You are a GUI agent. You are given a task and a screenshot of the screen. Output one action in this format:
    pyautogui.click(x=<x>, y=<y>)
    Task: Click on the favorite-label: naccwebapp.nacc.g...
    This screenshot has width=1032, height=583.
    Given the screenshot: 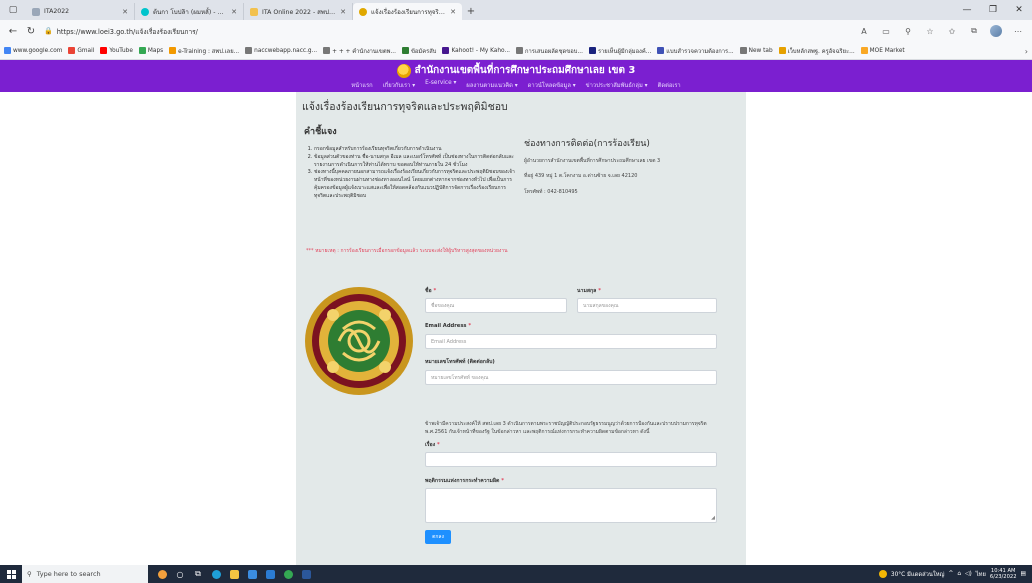 What is the action you would take?
    pyautogui.click(x=286, y=50)
    